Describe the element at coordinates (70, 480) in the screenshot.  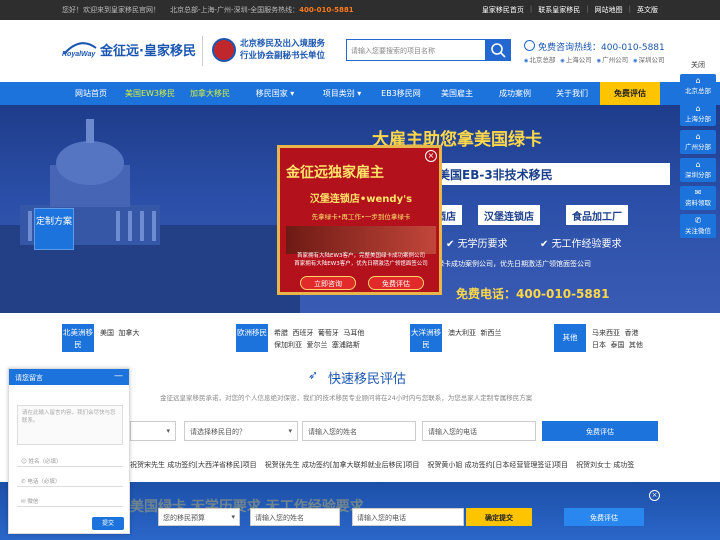
I see `chat-phone-input: ✆ 电话（必填）` at that location.